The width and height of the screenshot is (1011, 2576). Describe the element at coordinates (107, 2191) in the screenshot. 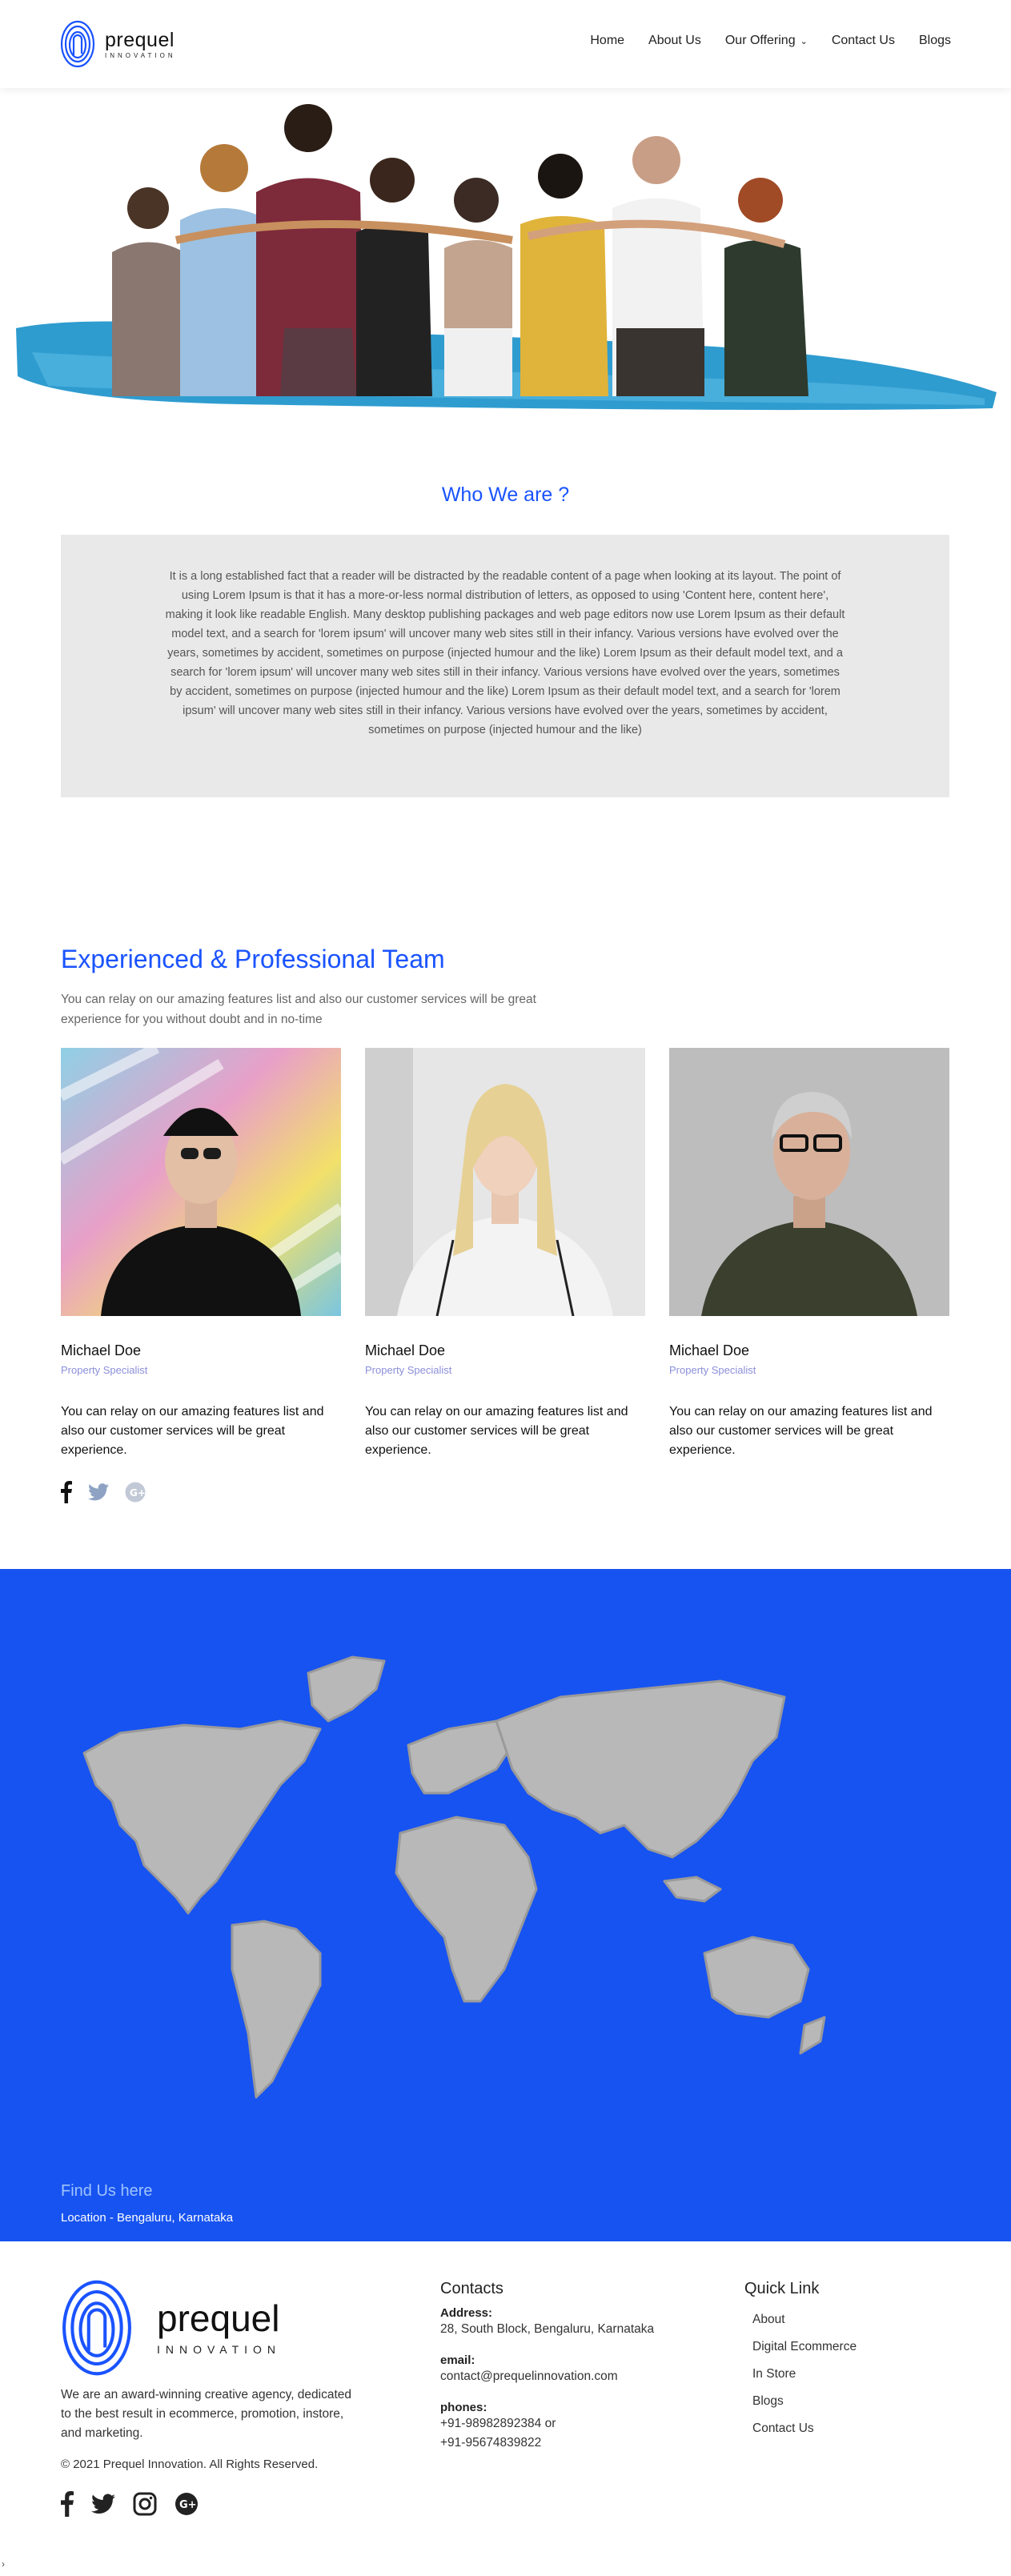

I see `find-us-heading: Find Us here` at that location.